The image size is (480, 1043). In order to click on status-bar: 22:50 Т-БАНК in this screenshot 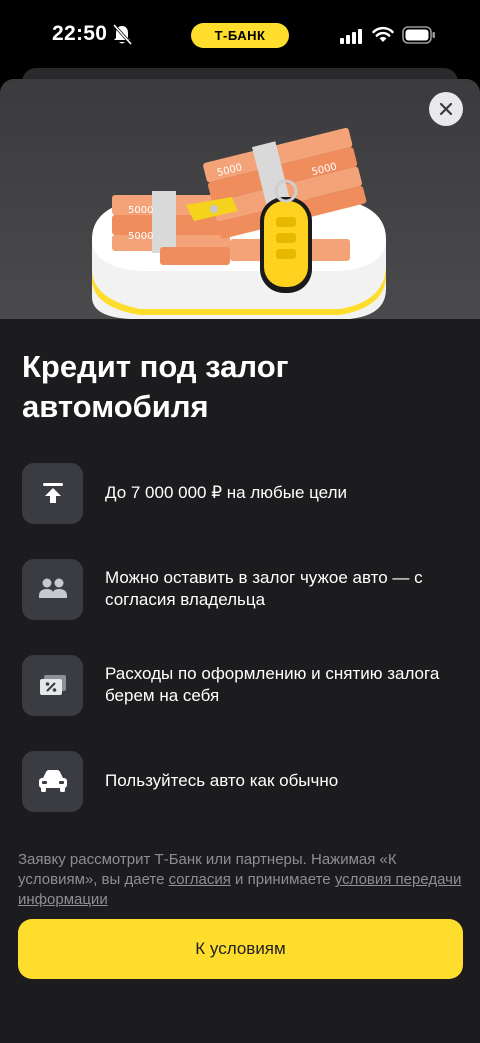, I will do `click(240, 35)`.